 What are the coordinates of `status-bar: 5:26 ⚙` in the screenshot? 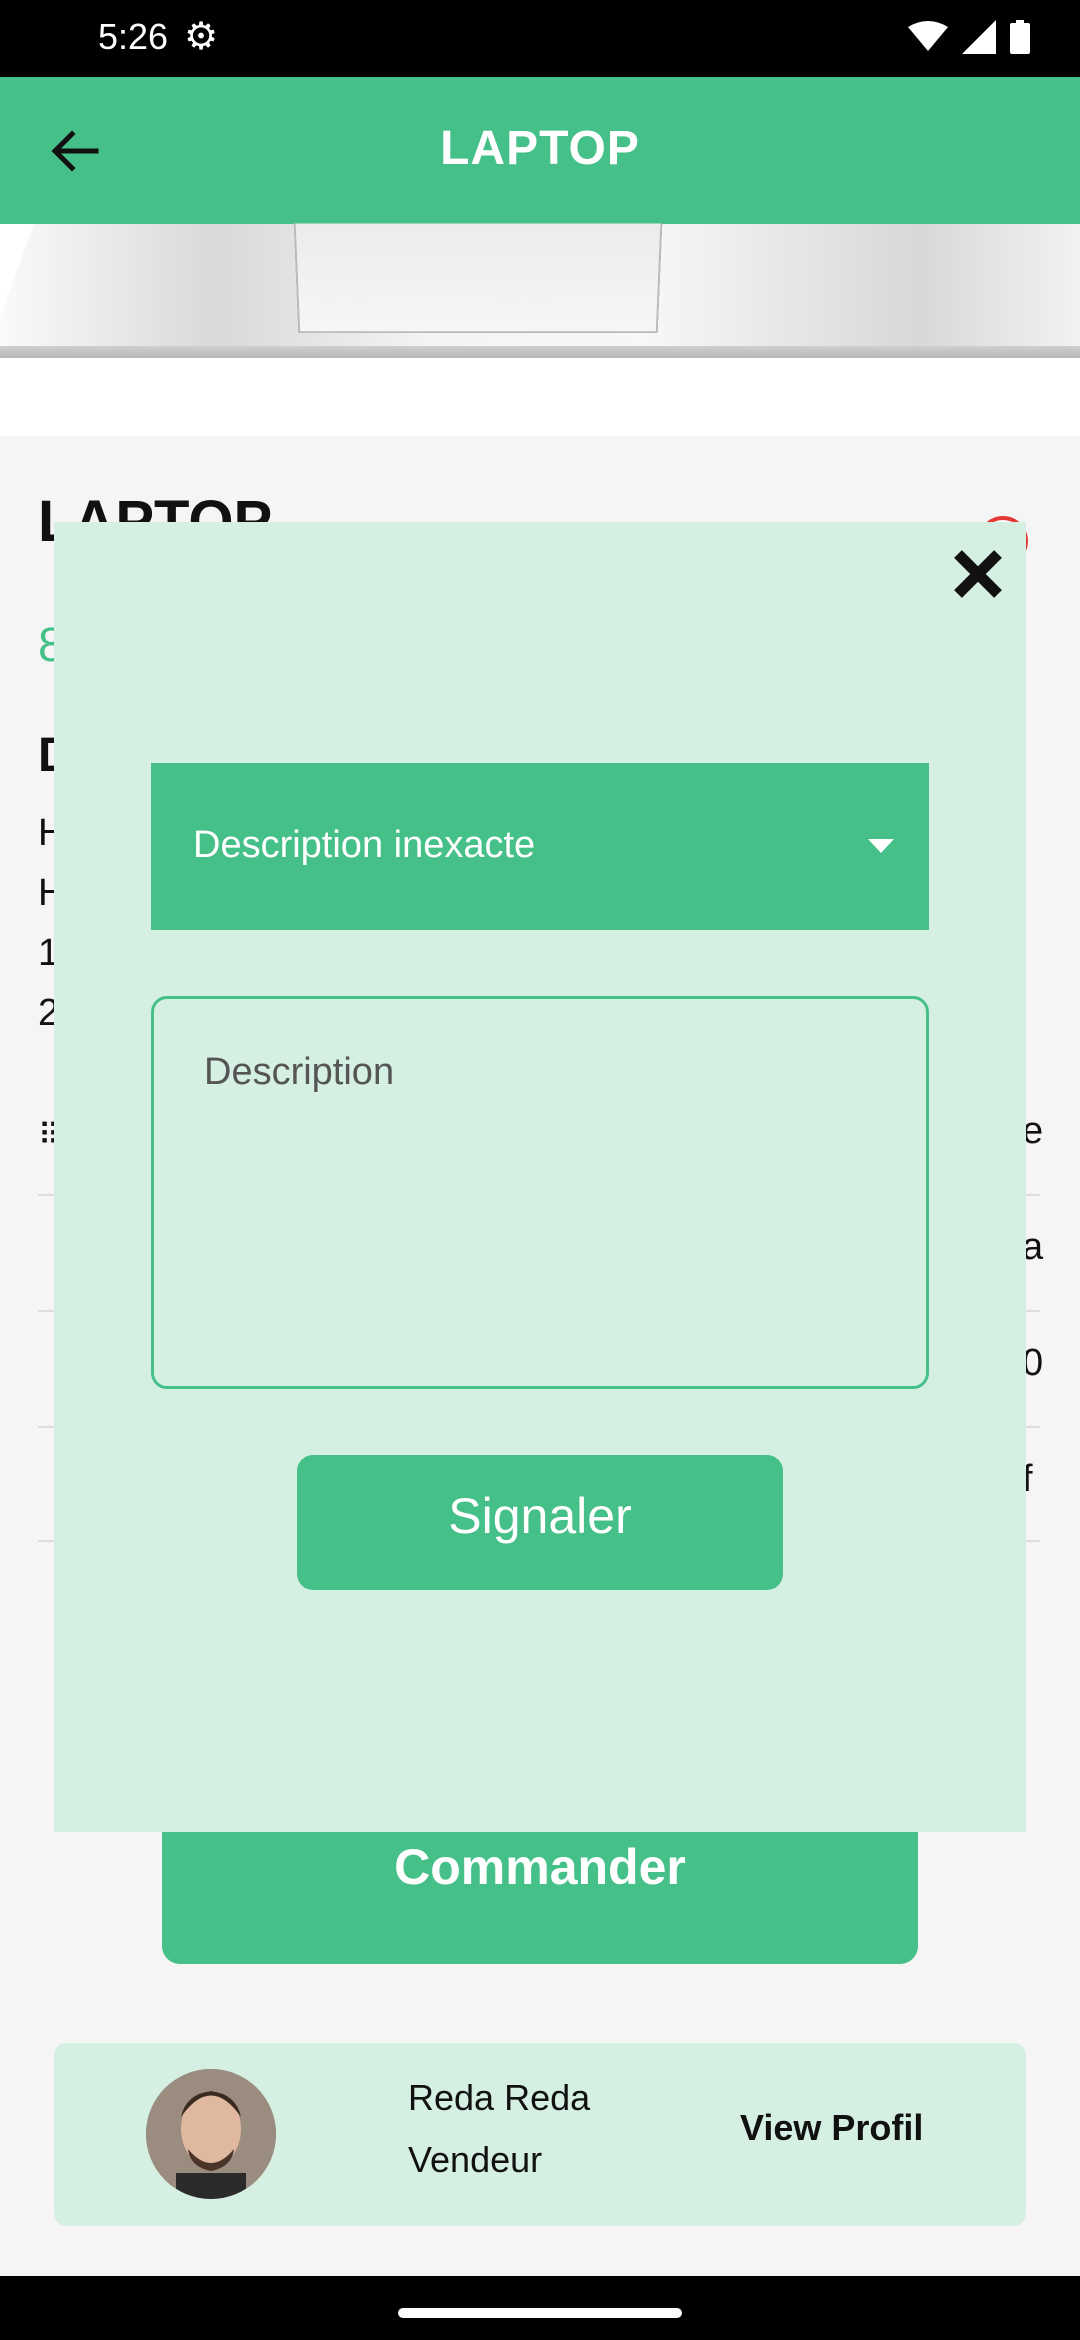 It's located at (540, 38).